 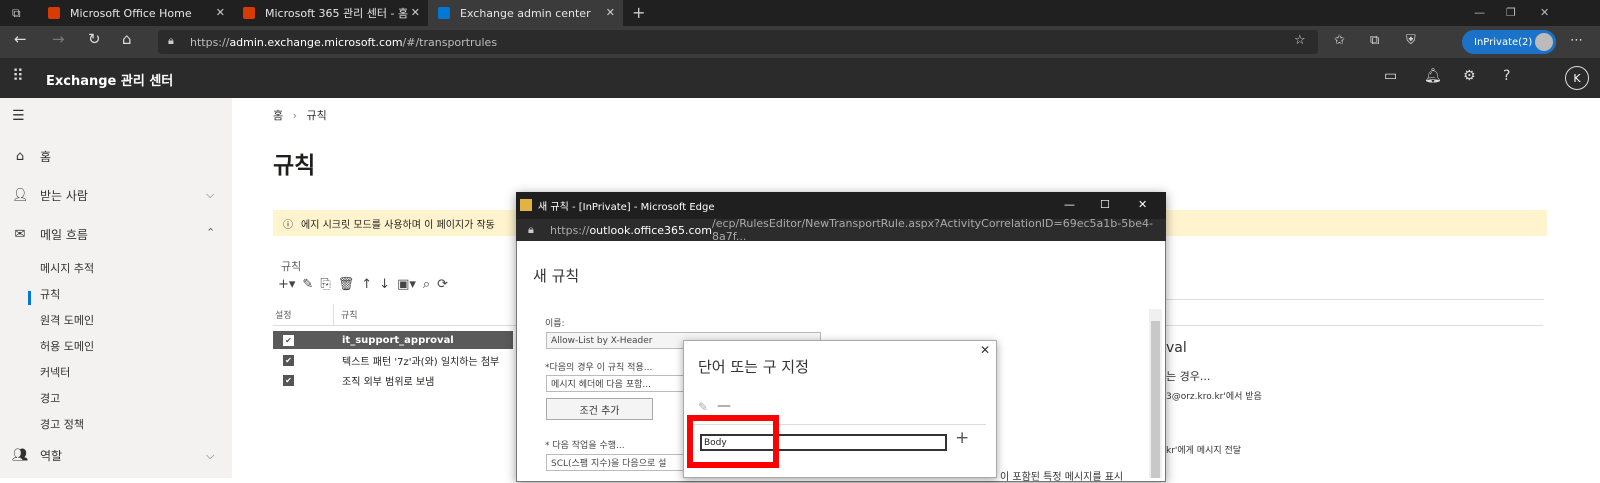 What do you see at coordinates (337, 13) in the screenshot?
I see `tab-label: Microsoft 365 관리 센터 - 홈` at bounding box center [337, 13].